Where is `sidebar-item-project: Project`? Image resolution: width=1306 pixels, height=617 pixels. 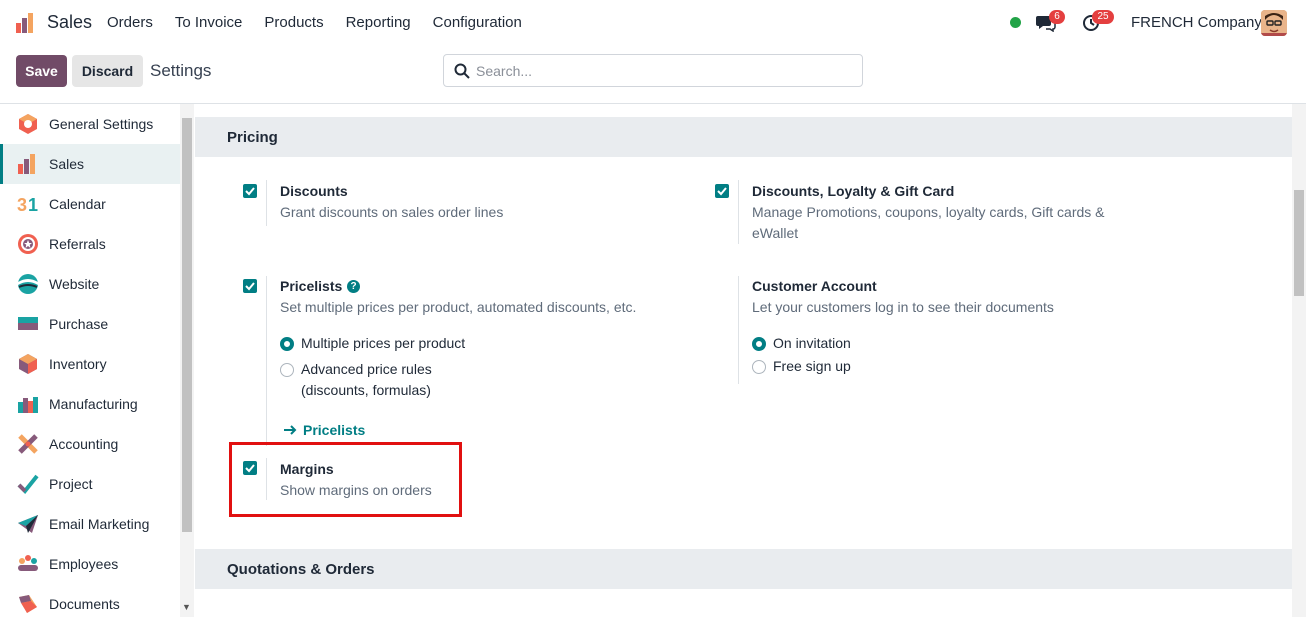 sidebar-item-project: Project is located at coordinates (90, 484).